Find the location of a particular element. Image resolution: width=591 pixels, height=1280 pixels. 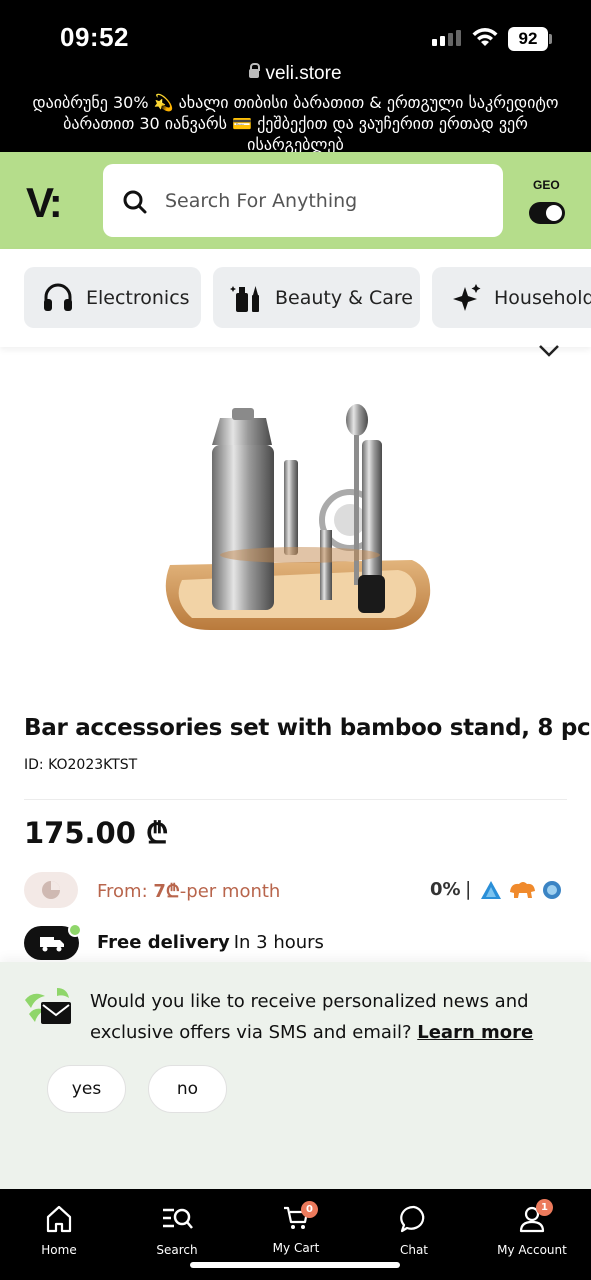

delivery-info: Free delivery In 3 hours is located at coordinates (210, 942).